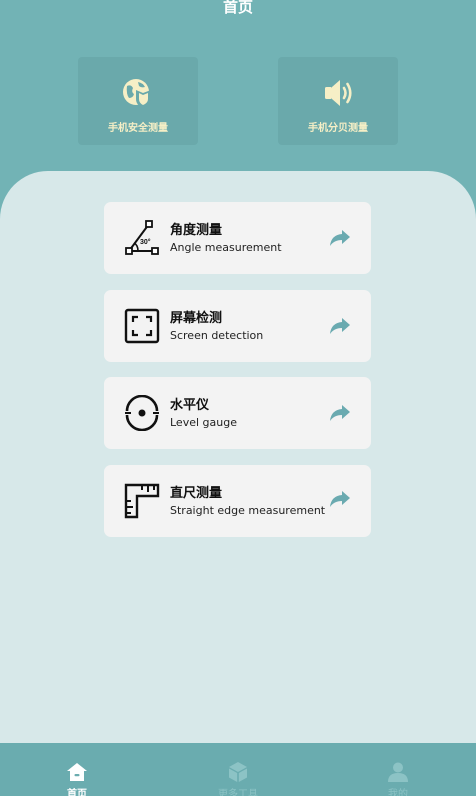 The image size is (476, 796). I want to click on card-subtitle: Level gauge, so click(203, 422).